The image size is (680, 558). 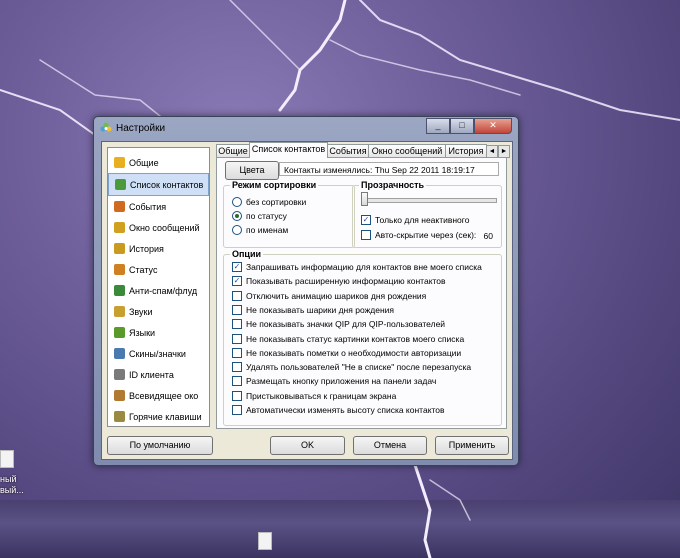 I want to click on sidebar-item-label: Горячие клавиши, so click(x=165, y=416).